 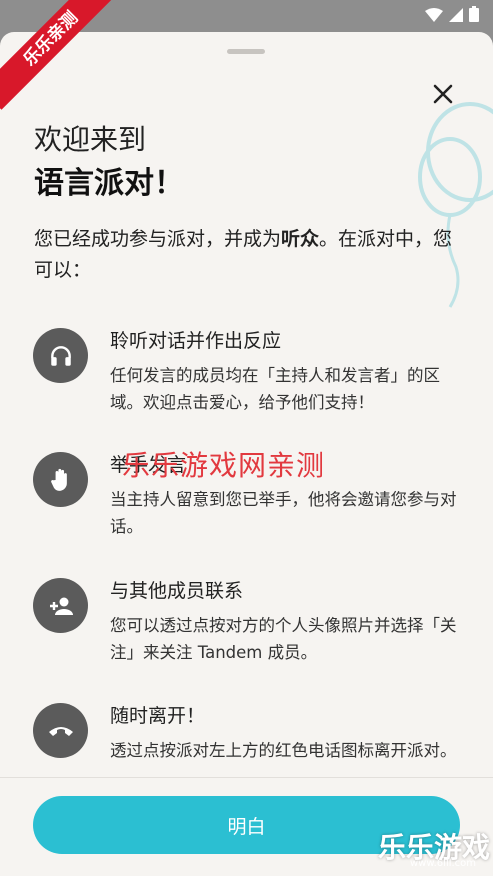 What do you see at coordinates (443, 863) in the screenshot?
I see `site-url: www.6lll.com` at bounding box center [443, 863].